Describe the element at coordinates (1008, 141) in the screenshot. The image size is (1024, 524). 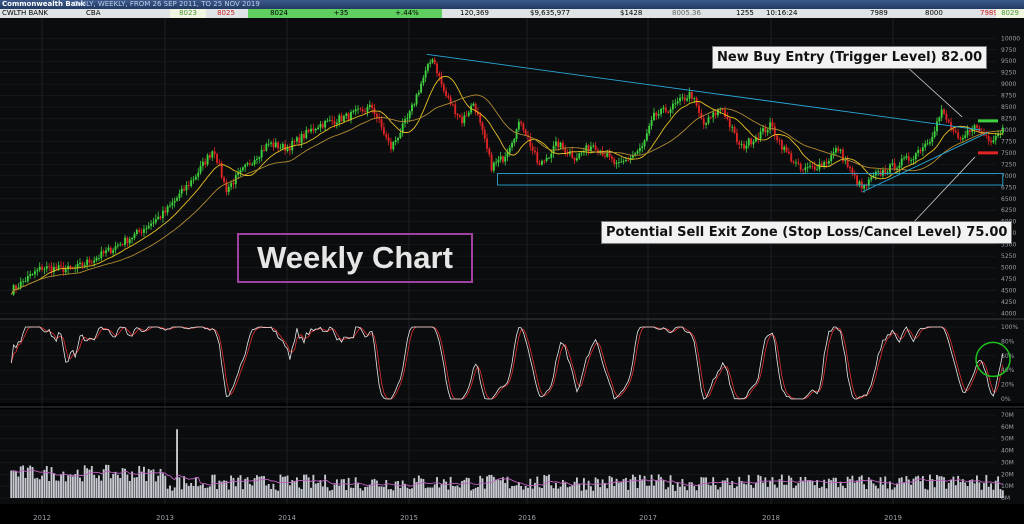
I see `price-tick-label: 7750` at that location.